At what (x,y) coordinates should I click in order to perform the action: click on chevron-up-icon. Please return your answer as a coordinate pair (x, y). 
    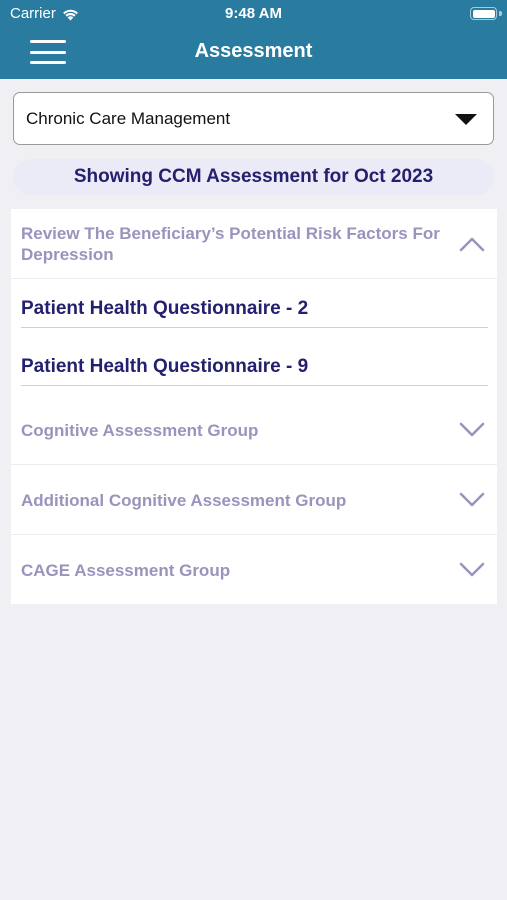
    Looking at the image, I should click on (472, 244).